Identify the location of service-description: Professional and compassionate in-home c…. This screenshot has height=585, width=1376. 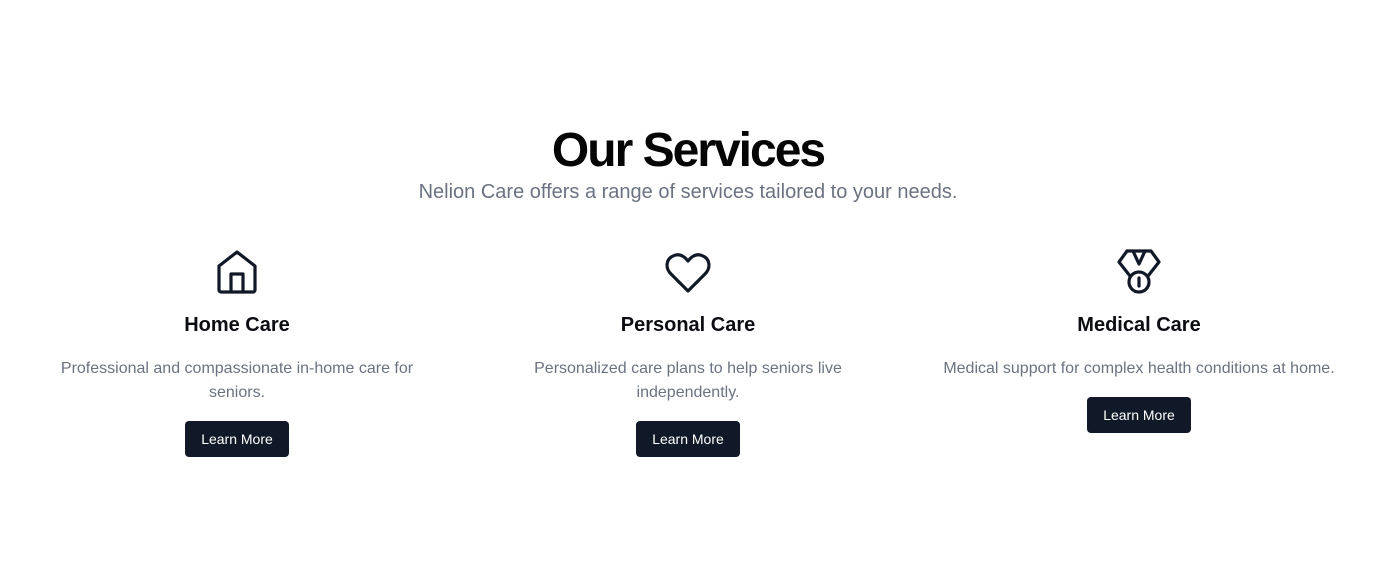
(237, 380).